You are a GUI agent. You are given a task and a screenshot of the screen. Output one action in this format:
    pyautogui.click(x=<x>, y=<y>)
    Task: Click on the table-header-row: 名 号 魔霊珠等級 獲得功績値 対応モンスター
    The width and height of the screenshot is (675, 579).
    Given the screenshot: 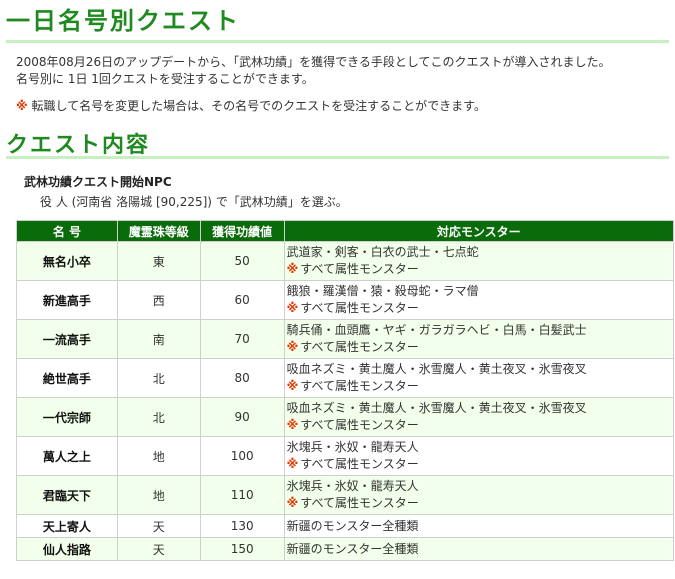 What is the action you would take?
    pyautogui.click(x=345, y=231)
    